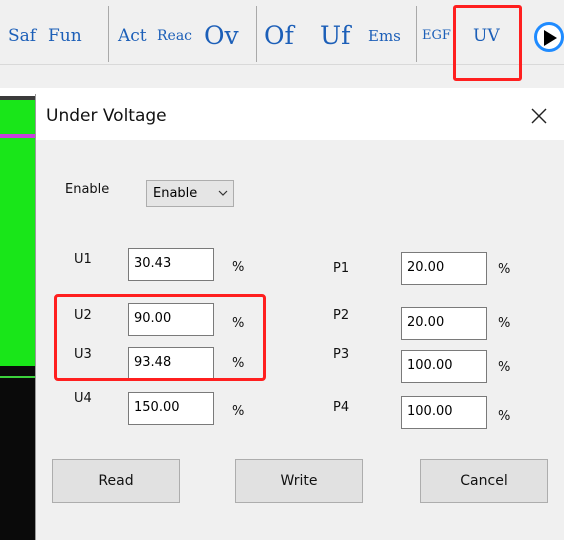 The height and width of the screenshot is (540, 564). Describe the element at coordinates (279, 36) in the screenshot. I see `toolbar-button-of: Of` at that location.